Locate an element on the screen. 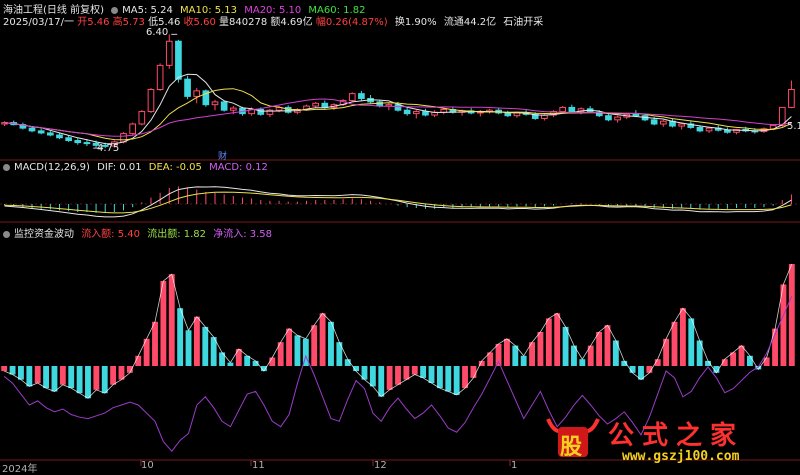 The width and height of the screenshot is (800, 475). logo-character: 股 is located at coordinates (571, 447).